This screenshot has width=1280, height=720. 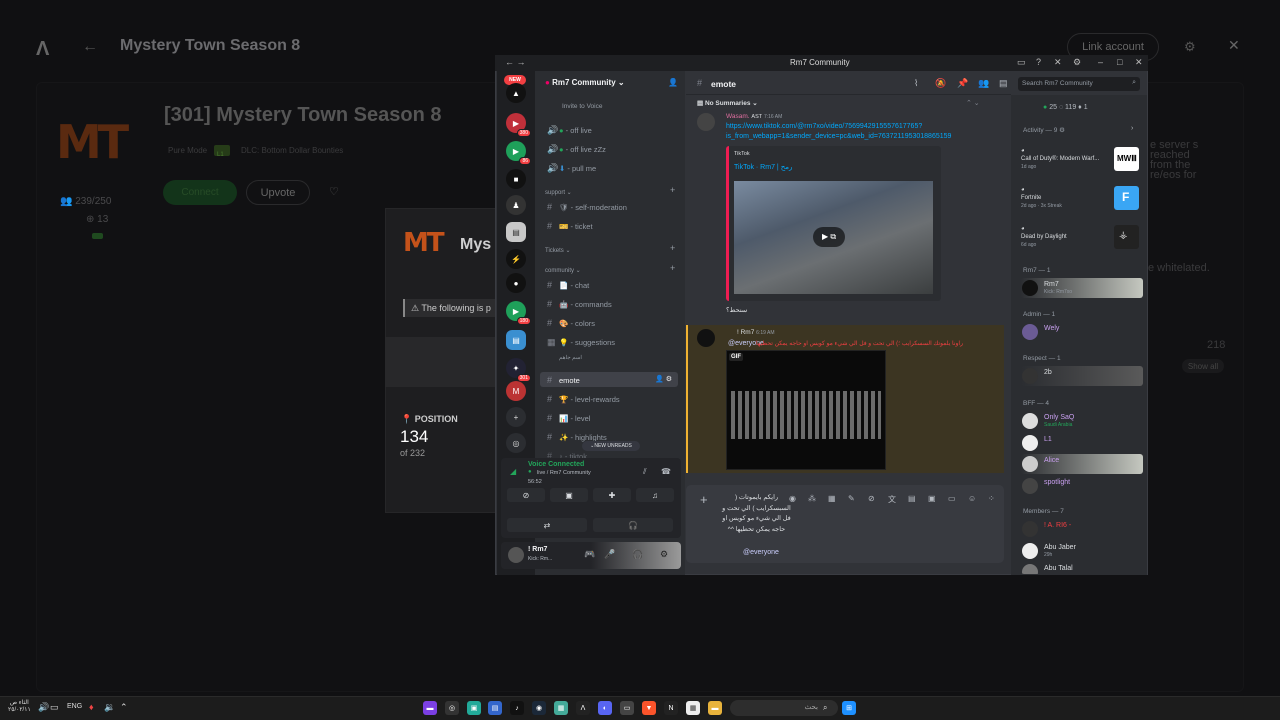 I want to click on soundboard-button: ♫, so click(x=655, y=495).